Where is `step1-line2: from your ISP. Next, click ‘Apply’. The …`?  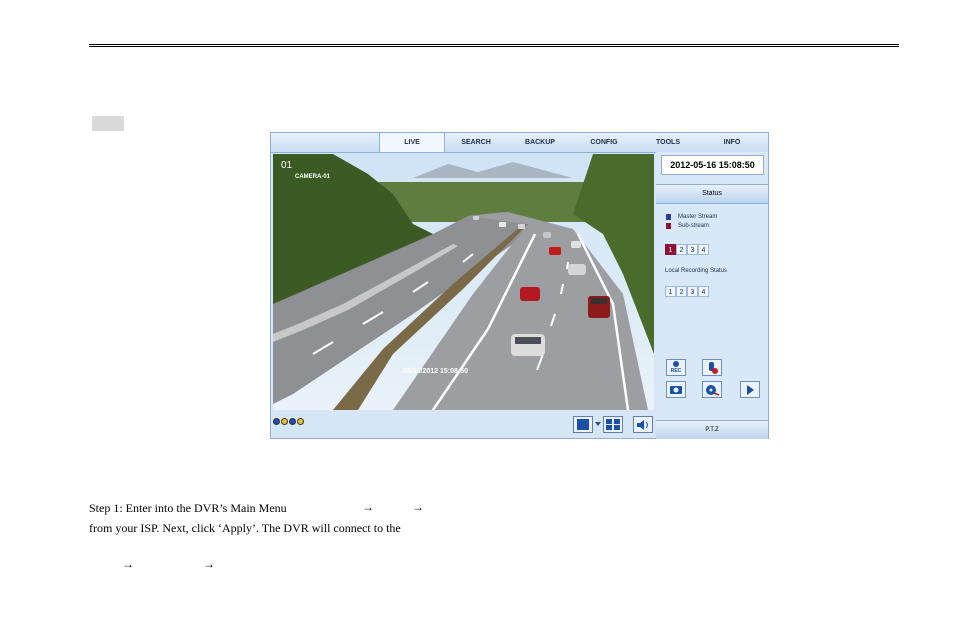
step1-line2: from your ISP. Next, click ‘Apply’. The … is located at coordinates (245, 528).